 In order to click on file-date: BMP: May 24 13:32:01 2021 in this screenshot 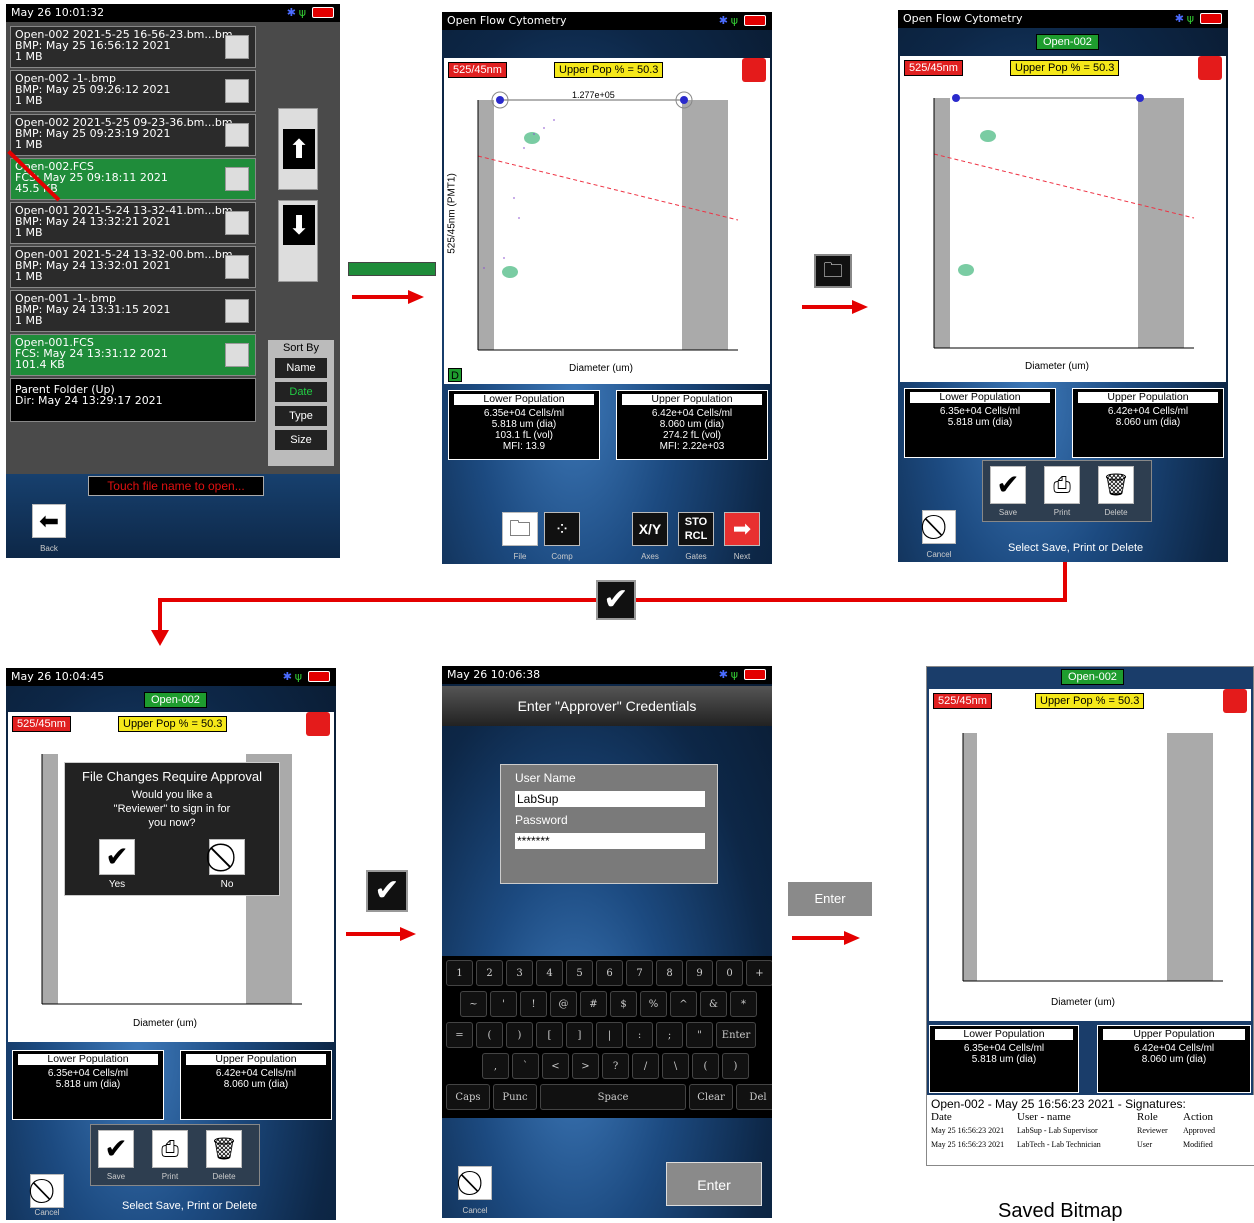, I will do `click(93, 265)`.